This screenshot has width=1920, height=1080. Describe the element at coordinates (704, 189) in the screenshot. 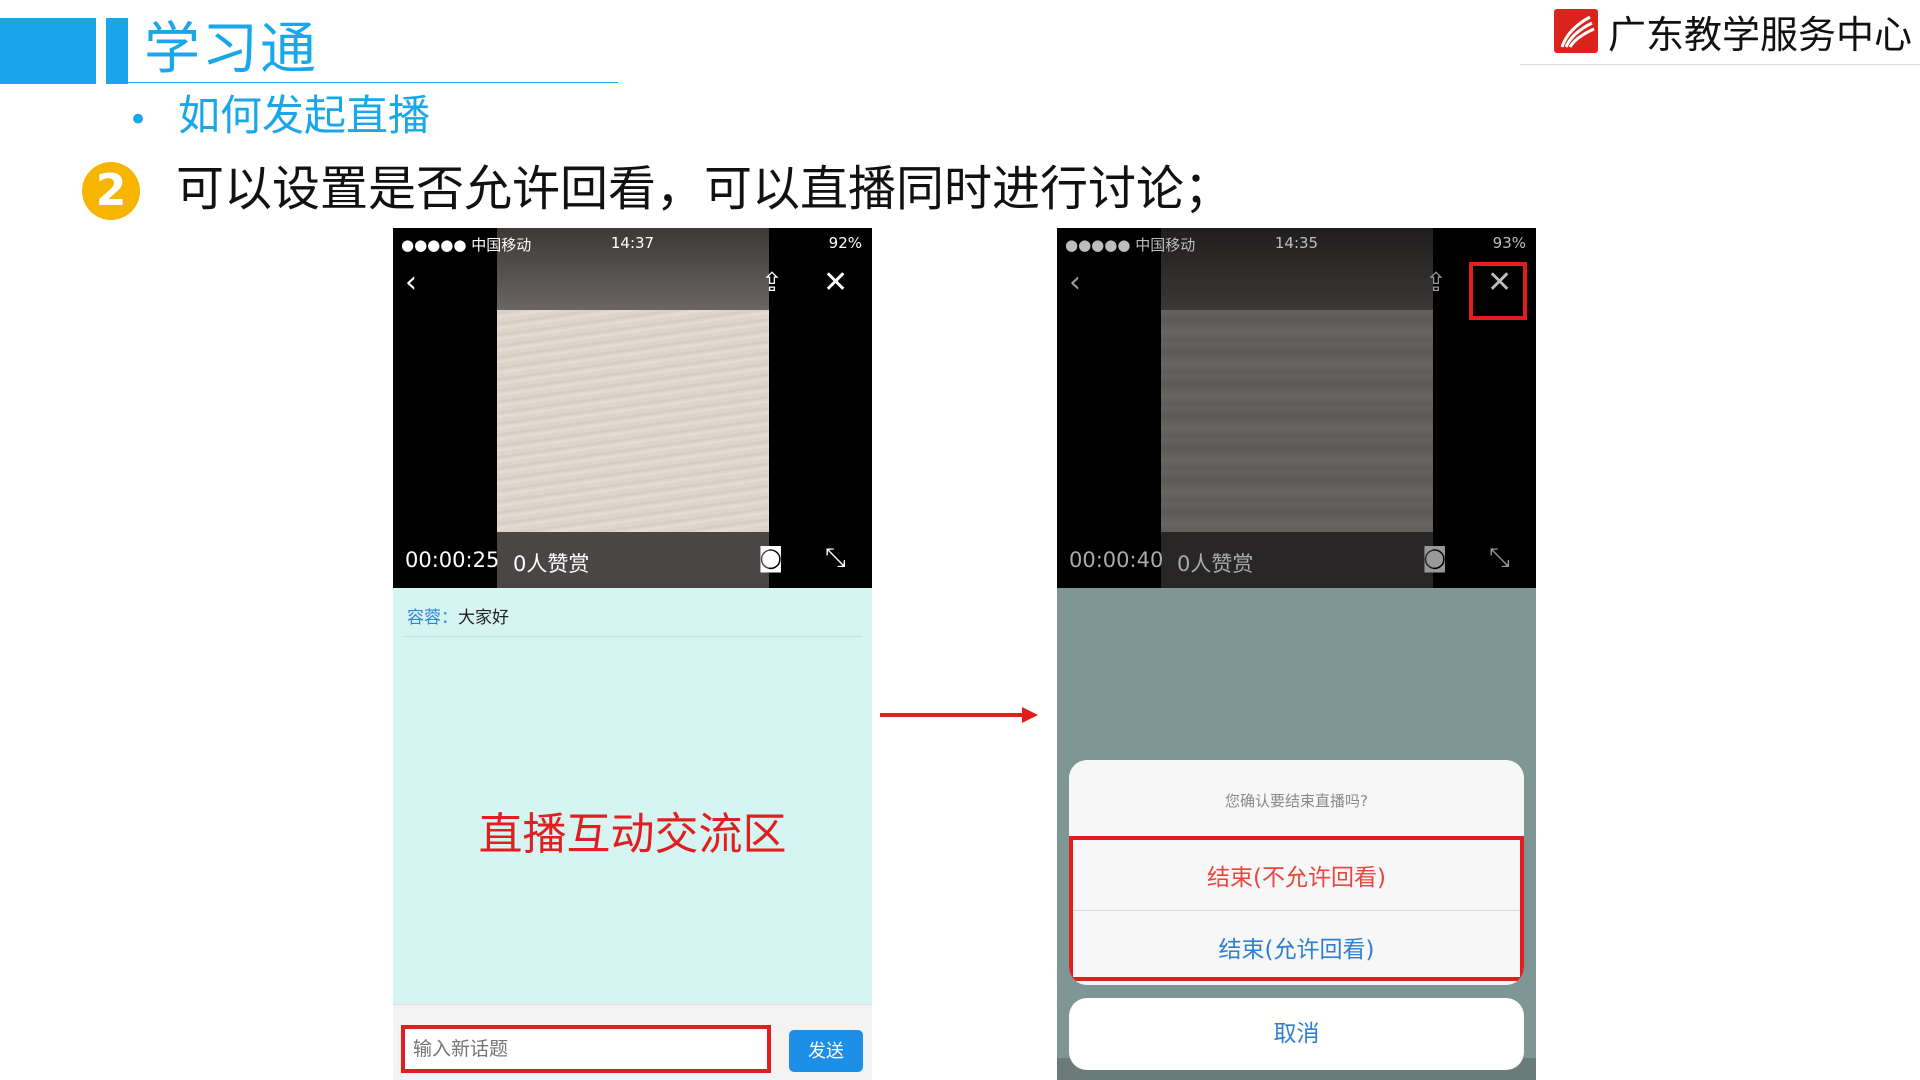

I see `step-description: 可以设置是否允许回看，可以直播同时进行讨论；` at that location.